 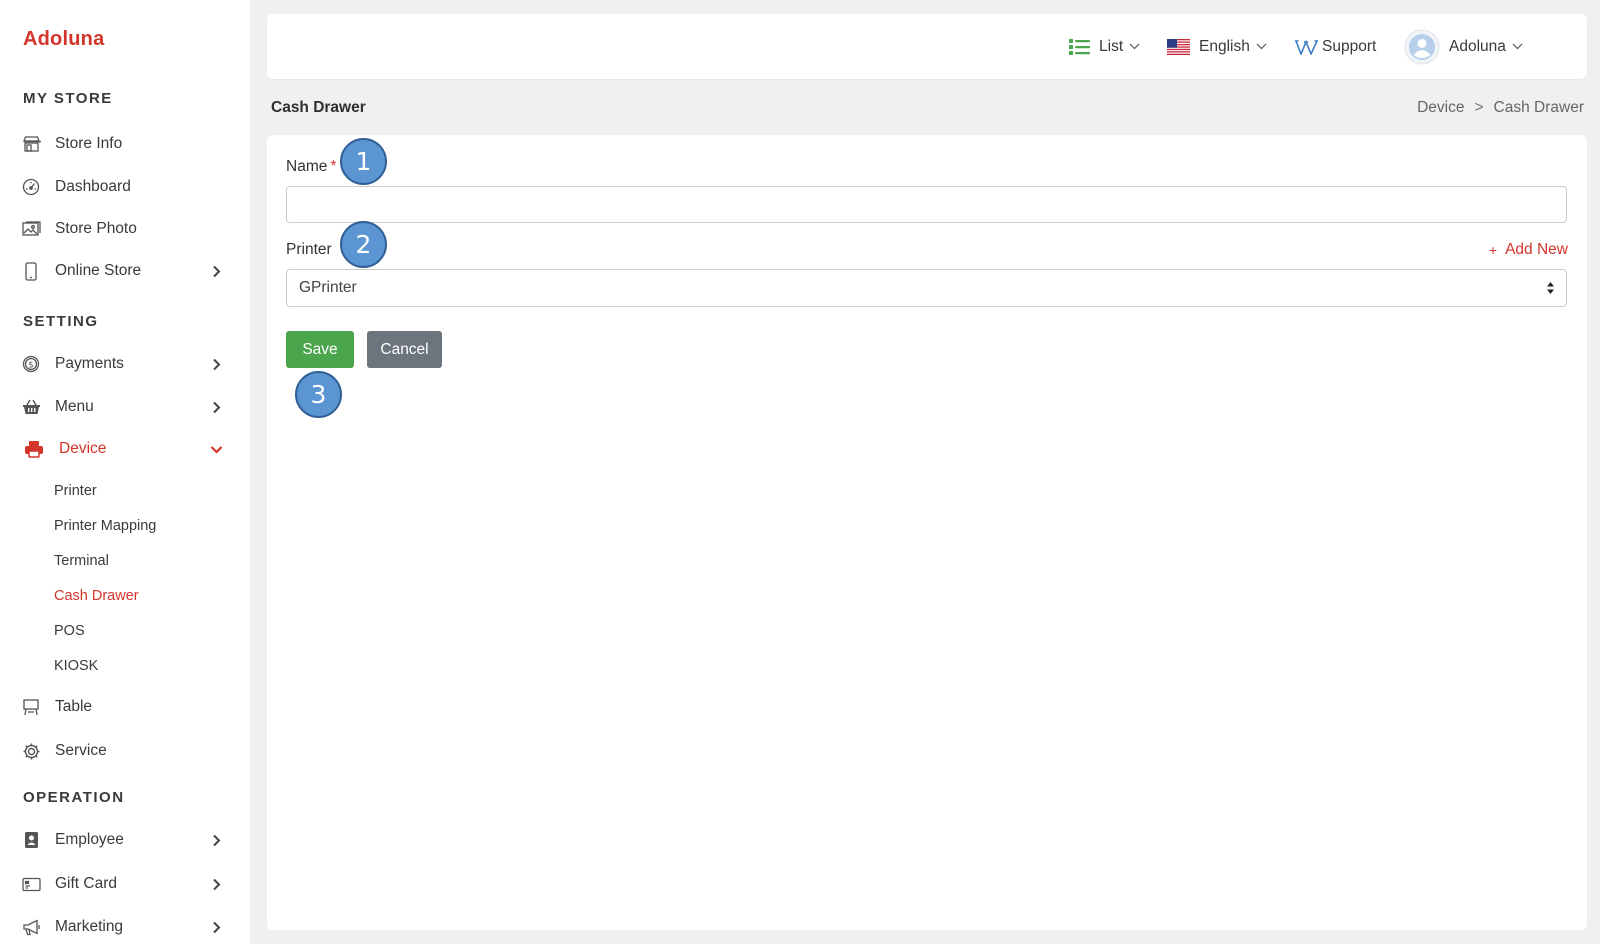 I want to click on save-button: Save, so click(x=320, y=349).